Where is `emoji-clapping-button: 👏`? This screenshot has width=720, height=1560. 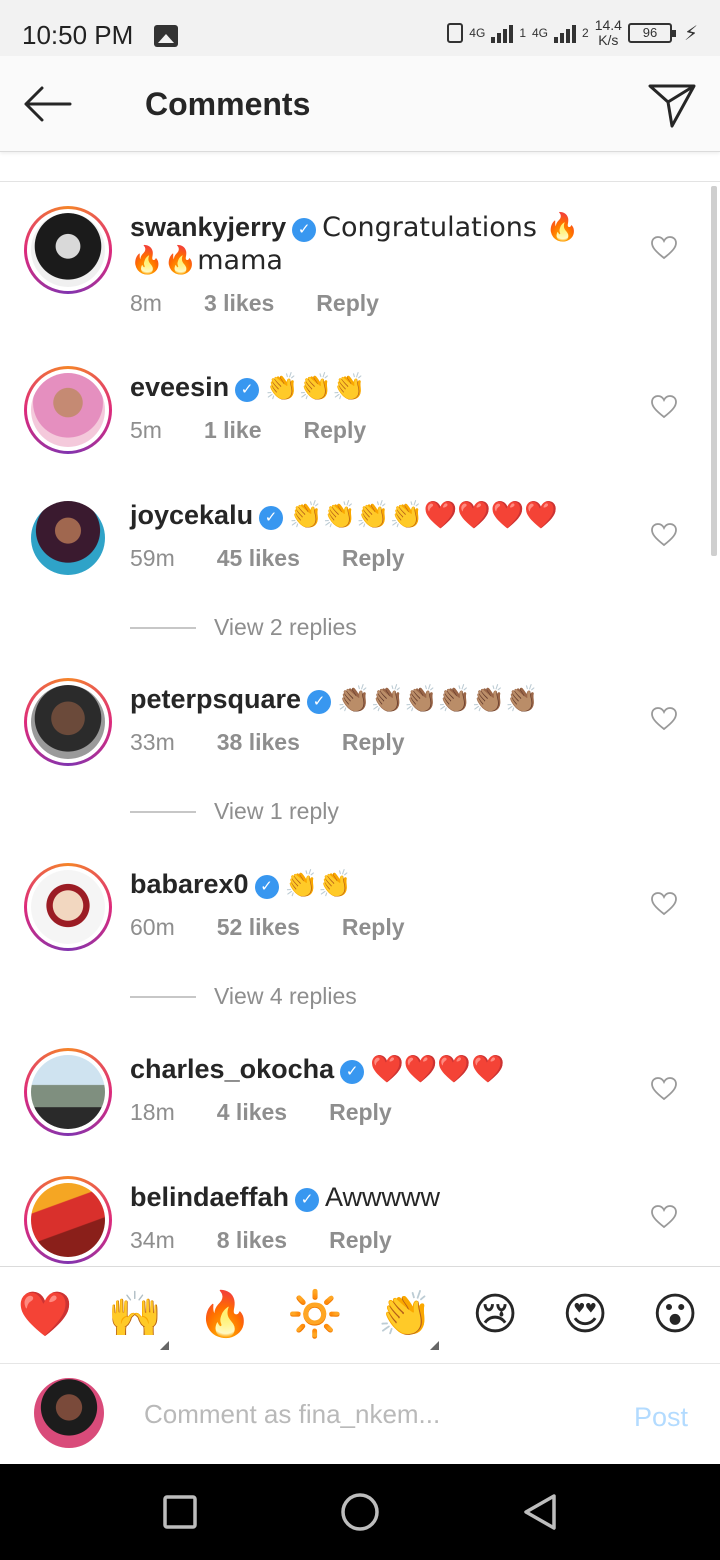
emoji-clapping-button: 👏 is located at coordinates (405, 1315).